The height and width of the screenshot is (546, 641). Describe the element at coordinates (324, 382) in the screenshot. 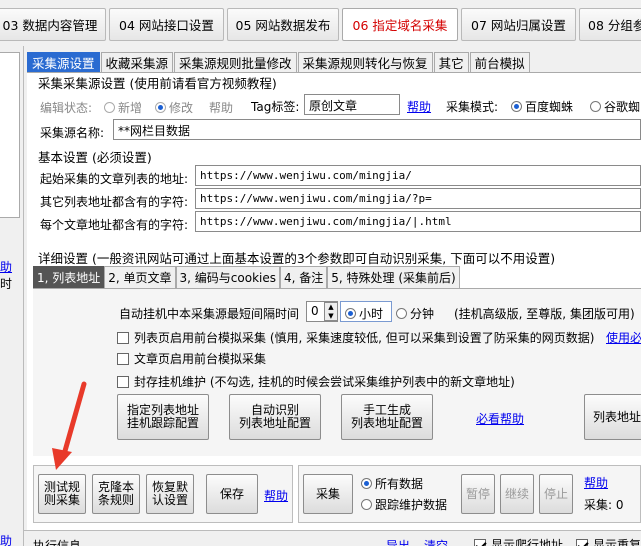

I see `check-seal-maintenance-label: 封存挂机维护 (不勾选, 挂机的时候会尝试采集维护列表中的新文章地址)` at that location.